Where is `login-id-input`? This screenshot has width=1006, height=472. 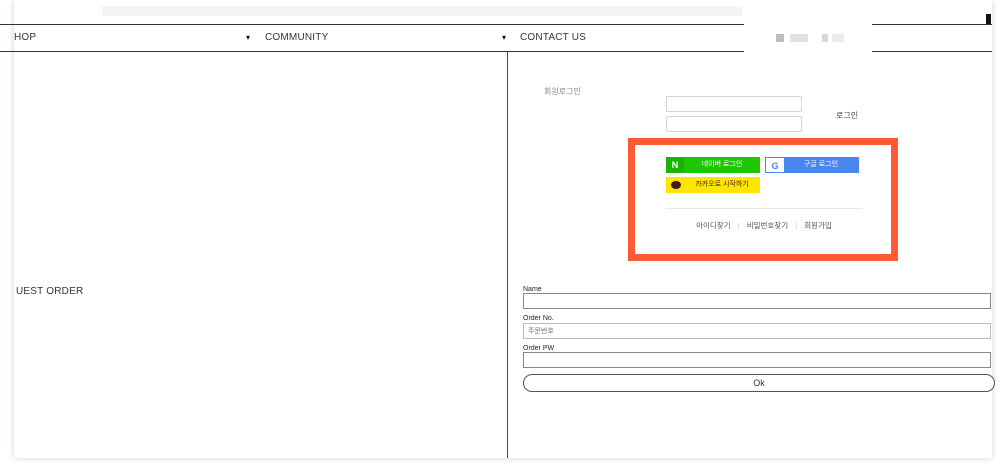 login-id-input is located at coordinates (734, 104).